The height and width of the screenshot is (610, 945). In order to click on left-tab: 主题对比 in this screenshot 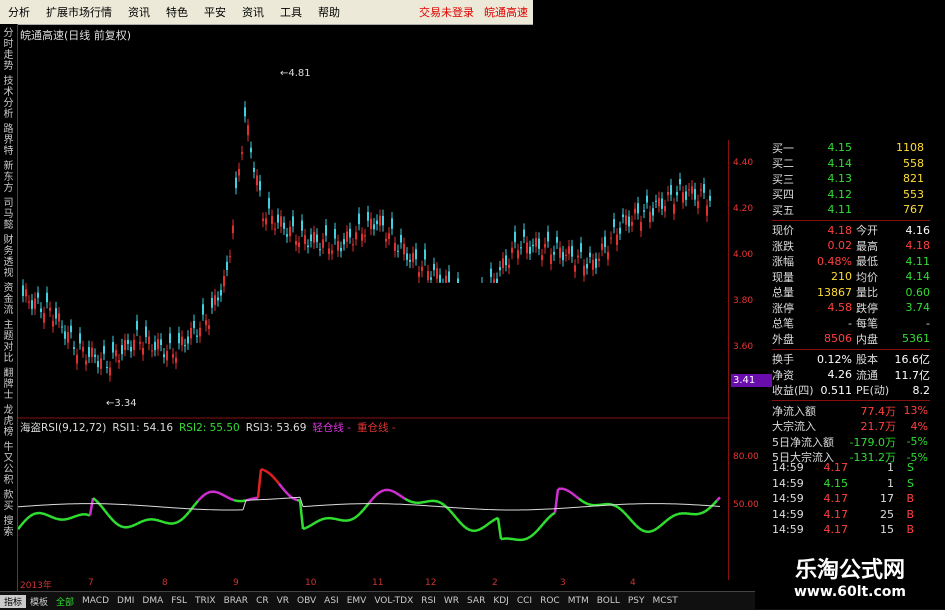, I will do `click(8, 342)`.